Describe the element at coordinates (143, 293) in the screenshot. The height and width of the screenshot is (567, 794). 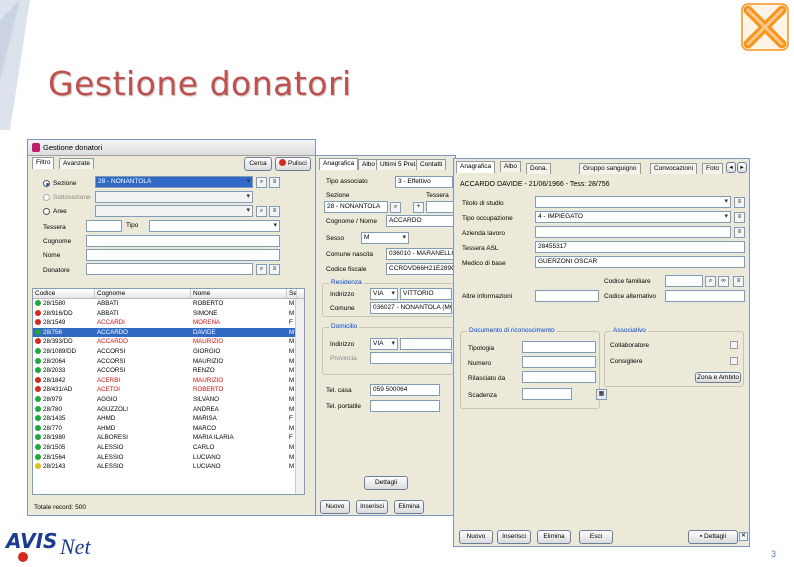
I see `column-cognome: Cognome` at that location.